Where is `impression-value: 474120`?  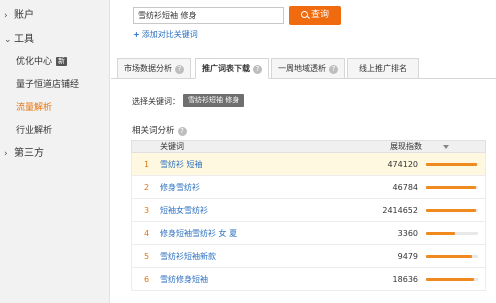 impression-value: 474120 is located at coordinates (402, 164).